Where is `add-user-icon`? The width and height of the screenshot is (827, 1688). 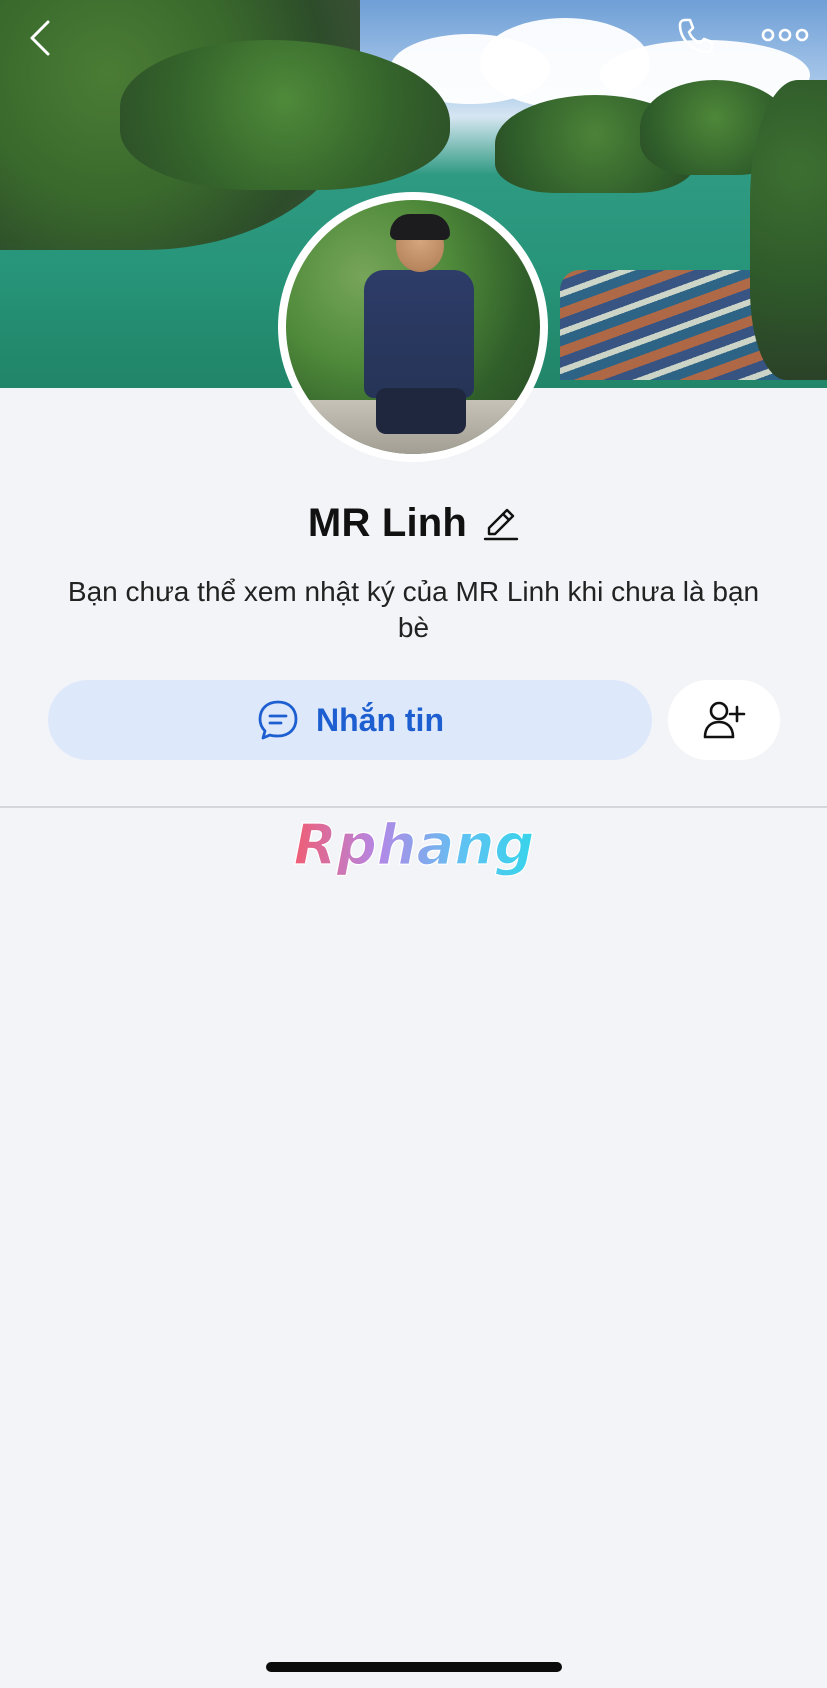
add-user-icon is located at coordinates (724, 720).